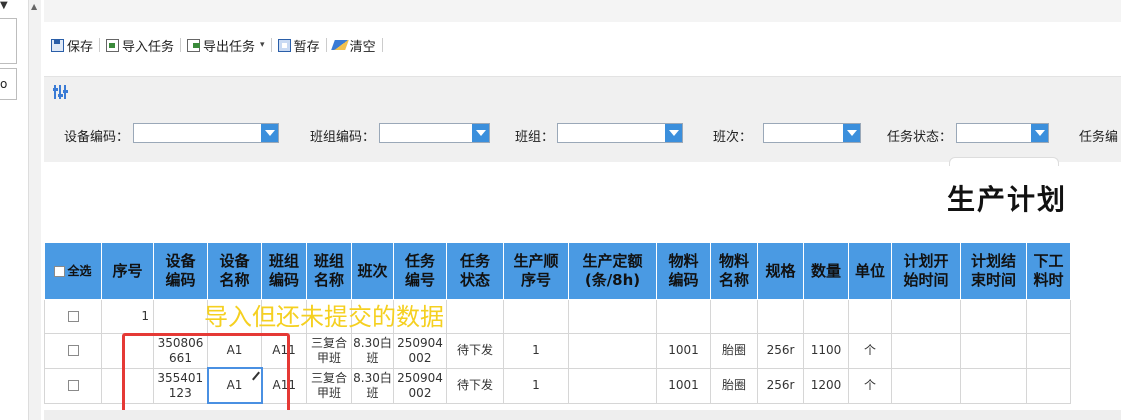  I want to click on column-header: 班次, so click(372, 271).